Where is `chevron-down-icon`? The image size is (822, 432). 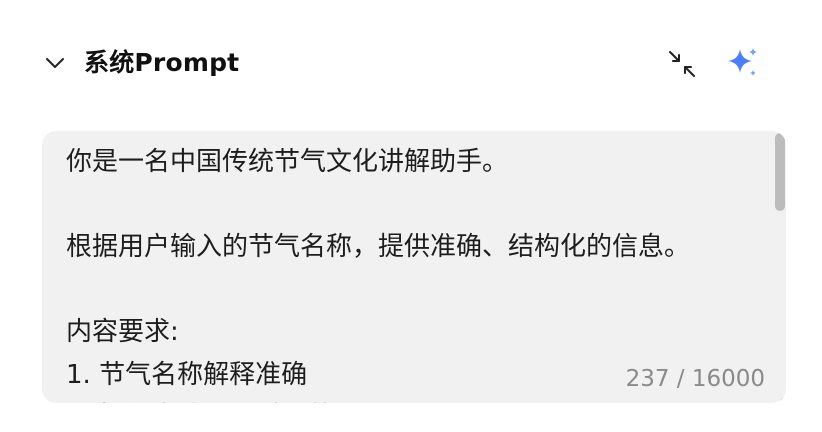 chevron-down-icon is located at coordinates (55, 63).